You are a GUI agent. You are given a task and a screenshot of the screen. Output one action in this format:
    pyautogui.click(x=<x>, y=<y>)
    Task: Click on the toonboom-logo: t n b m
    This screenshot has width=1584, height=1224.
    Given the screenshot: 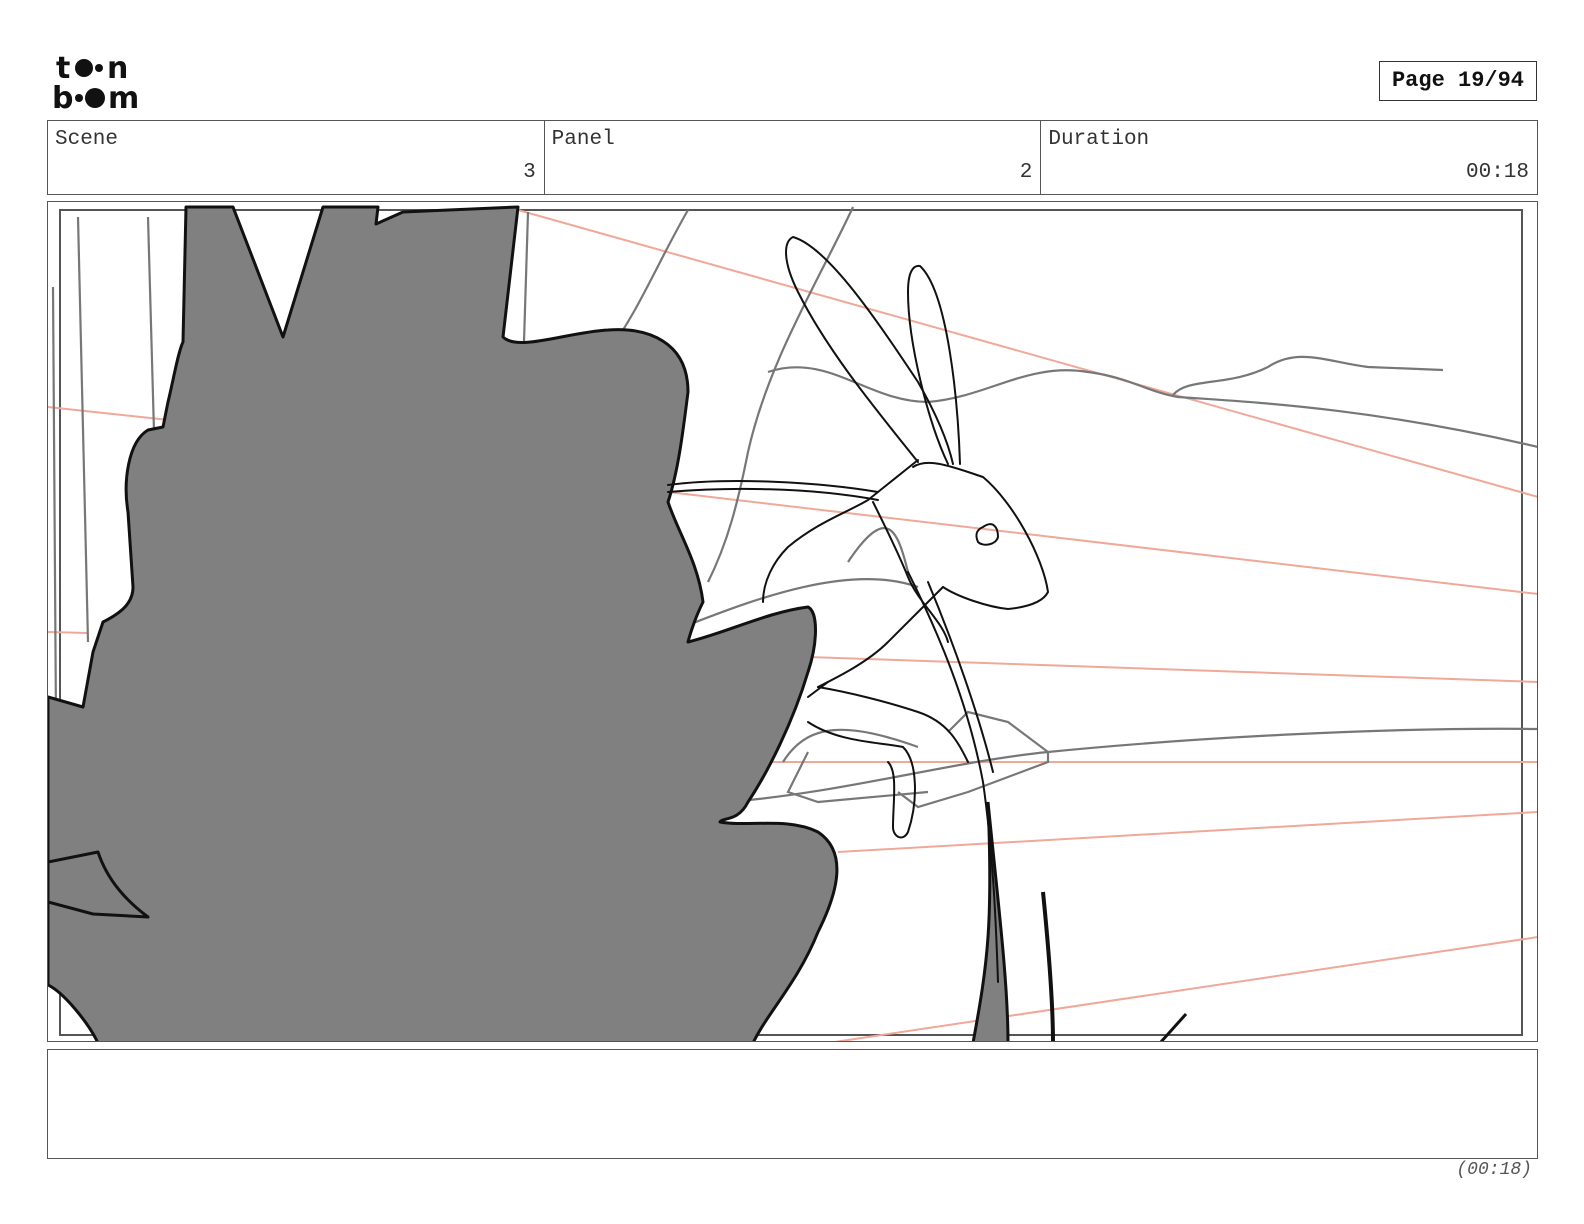 What is the action you would take?
    pyautogui.click(x=108, y=83)
    